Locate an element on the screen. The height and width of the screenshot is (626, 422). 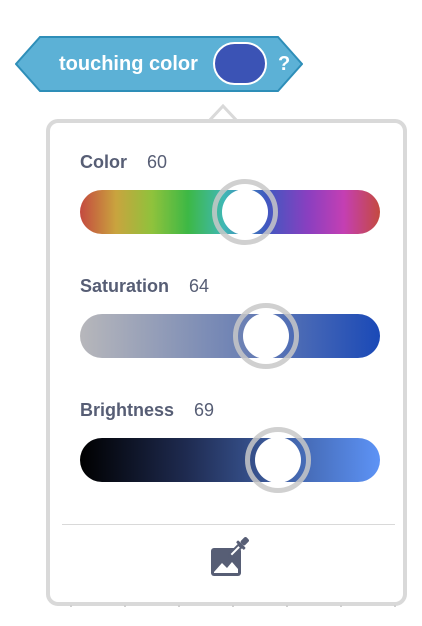
saturation-value: 64 is located at coordinates (199, 286).